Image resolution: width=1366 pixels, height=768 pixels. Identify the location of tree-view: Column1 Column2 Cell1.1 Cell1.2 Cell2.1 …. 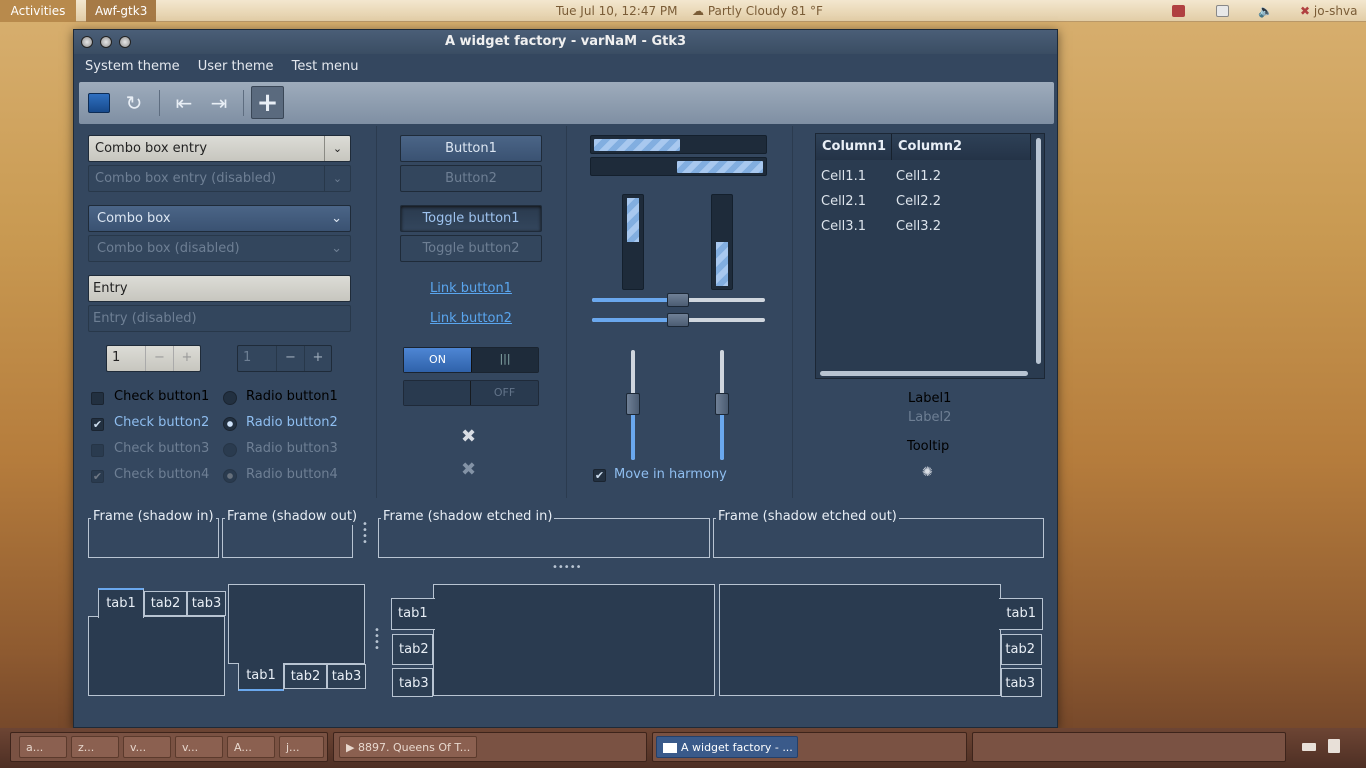
(930, 256).